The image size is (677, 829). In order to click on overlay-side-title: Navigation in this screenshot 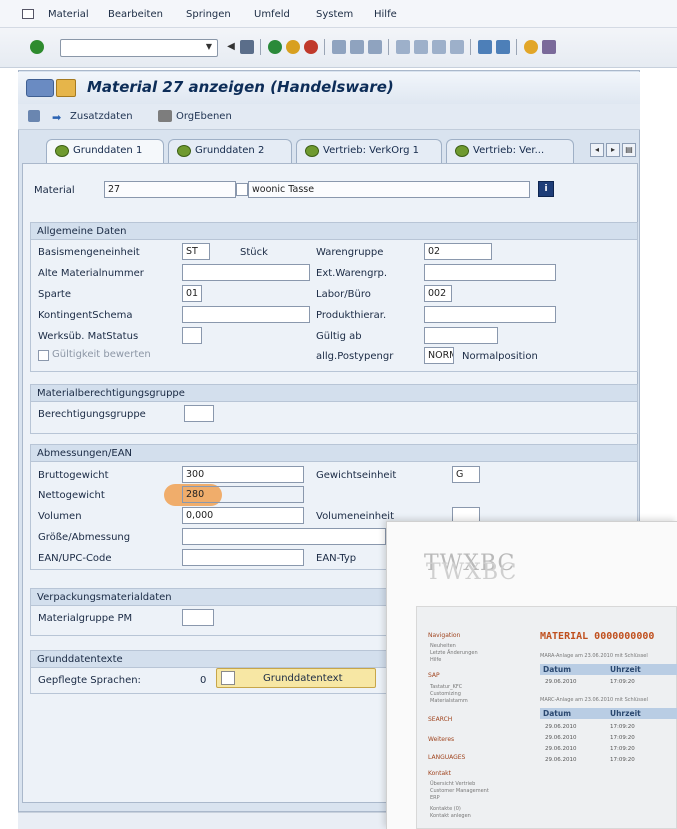, I will do `click(444, 635)`.